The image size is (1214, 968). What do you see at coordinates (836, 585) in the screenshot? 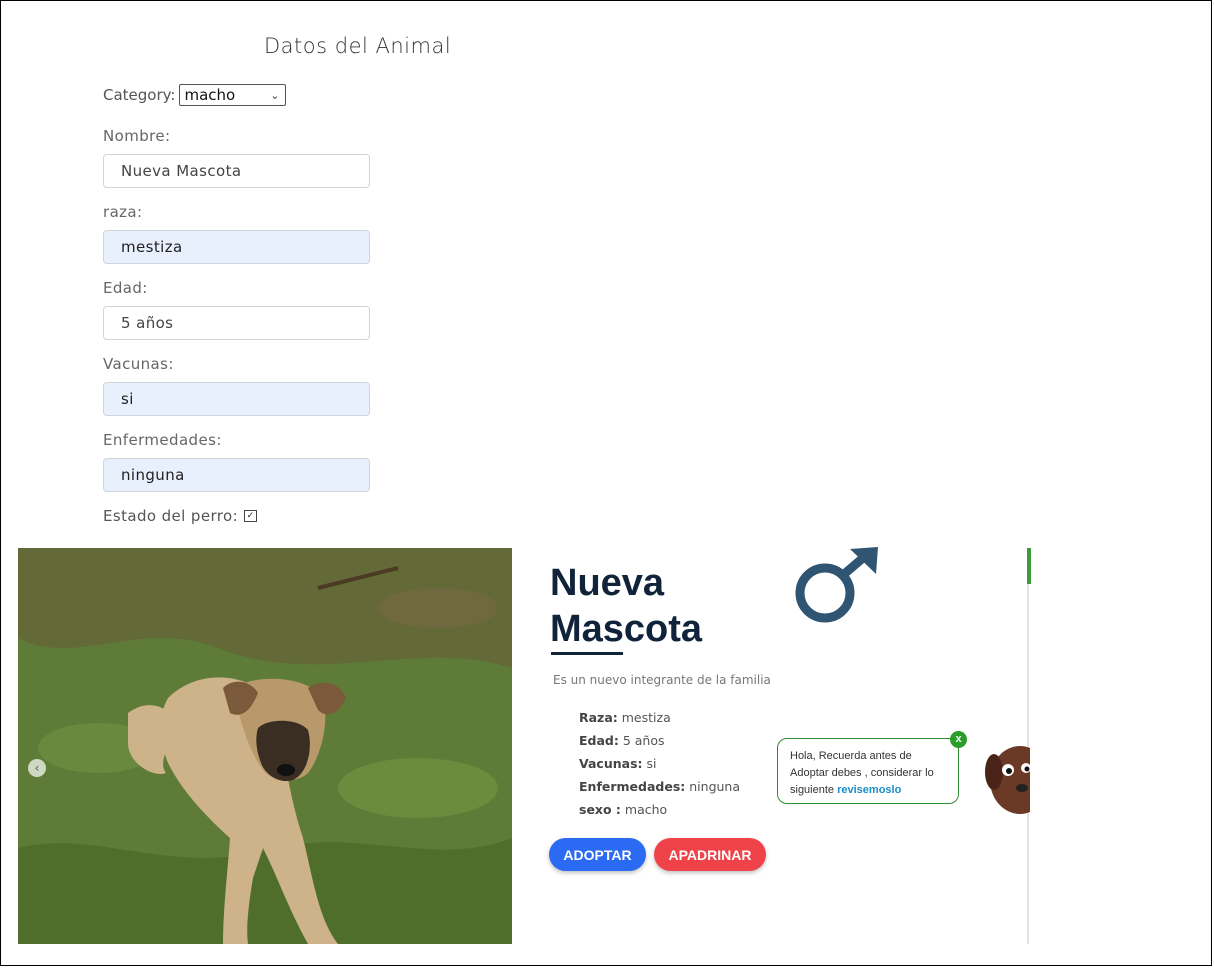
I see `male-icon` at bounding box center [836, 585].